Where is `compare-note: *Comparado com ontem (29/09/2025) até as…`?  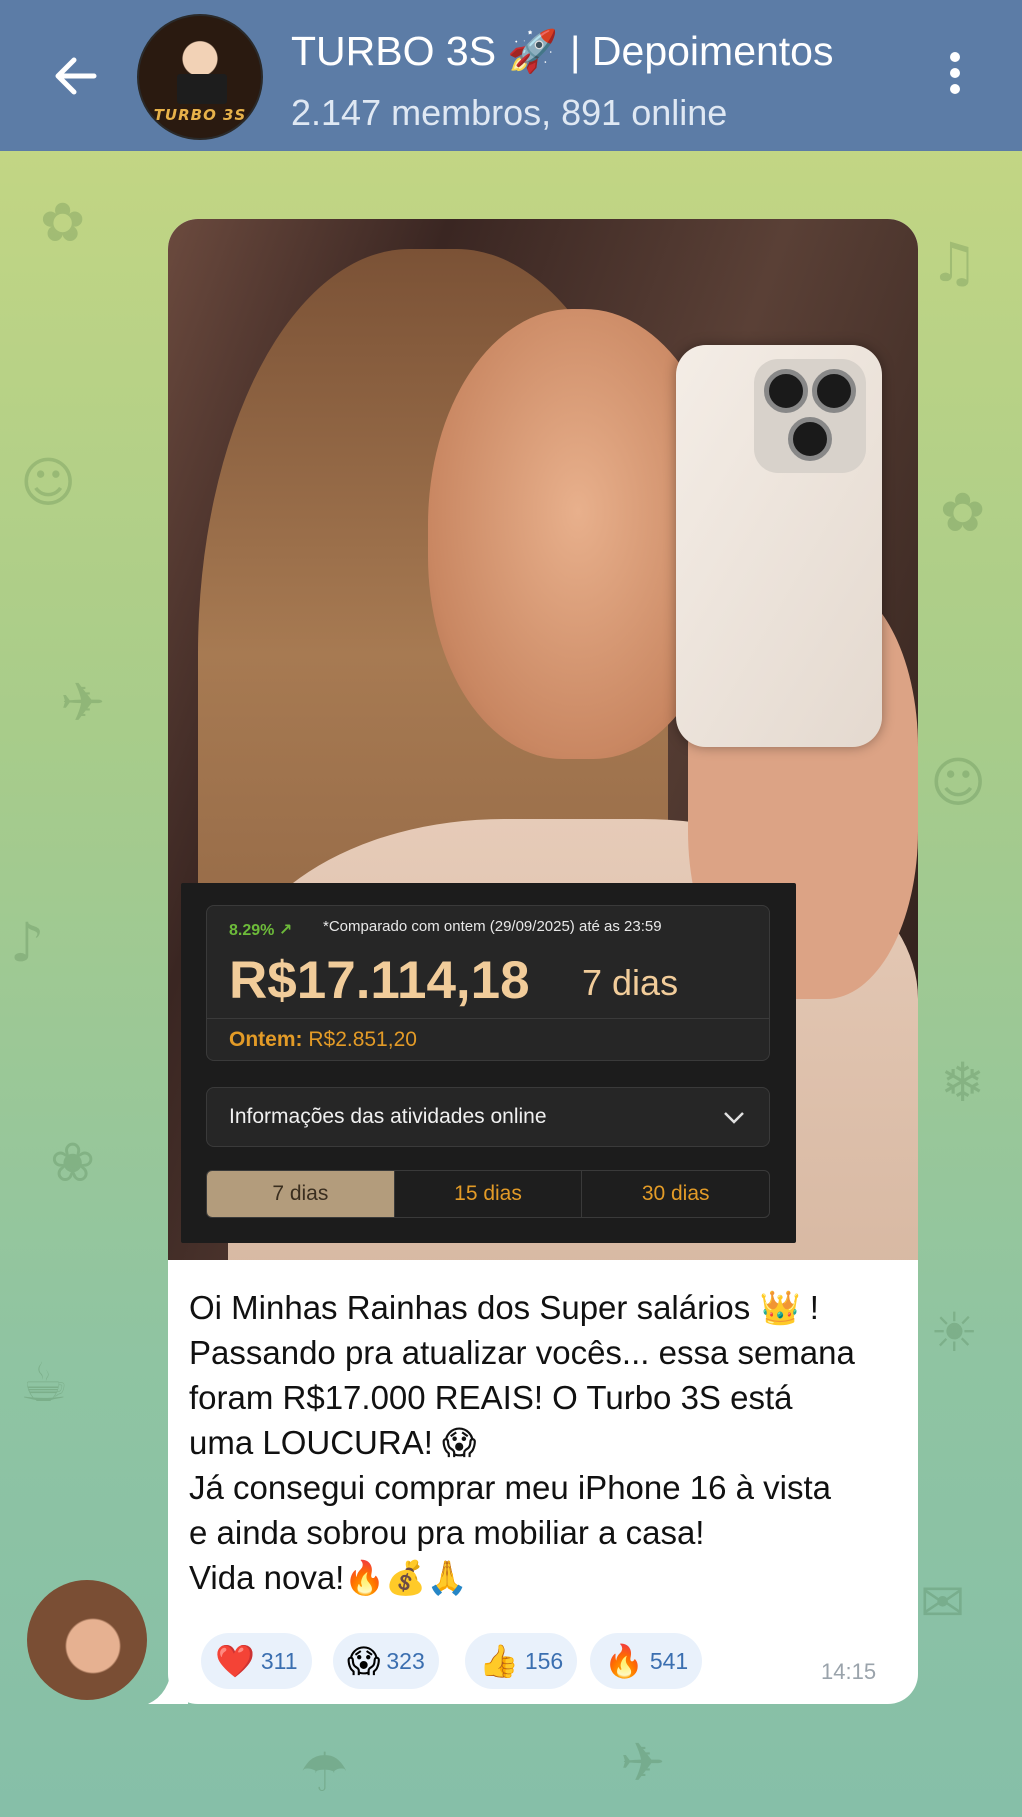
compare-note: *Comparado com ontem (29/09/2025) até as… is located at coordinates (492, 926).